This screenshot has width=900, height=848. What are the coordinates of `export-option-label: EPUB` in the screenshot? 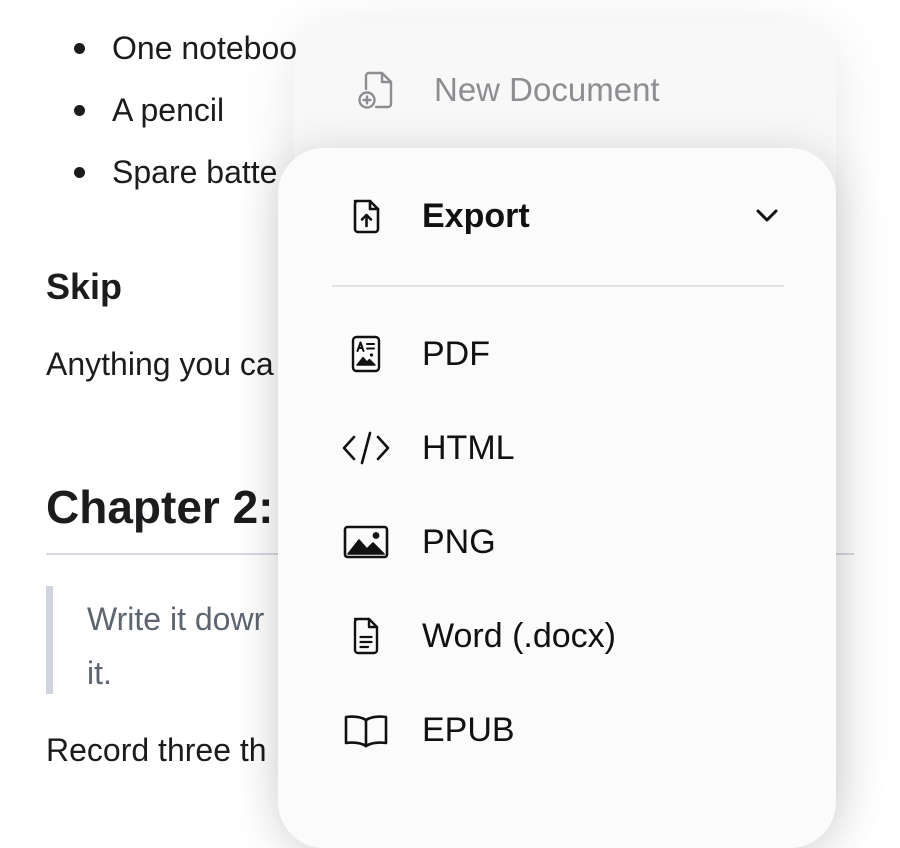 It's located at (468, 730).